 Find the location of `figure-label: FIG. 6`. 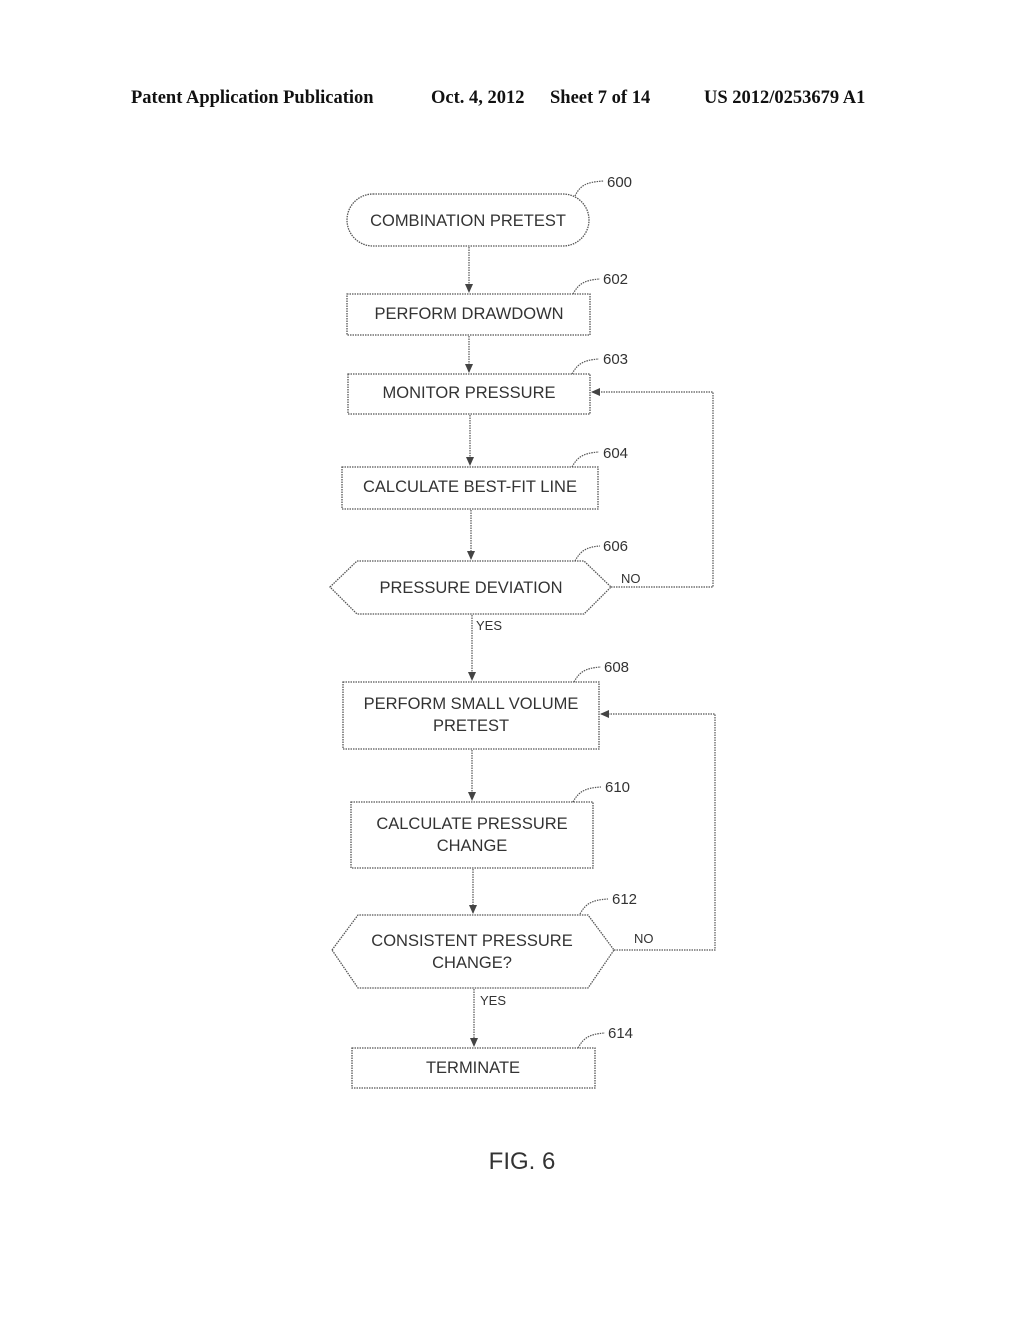

figure-label: FIG. 6 is located at coordinates (522, 1161).